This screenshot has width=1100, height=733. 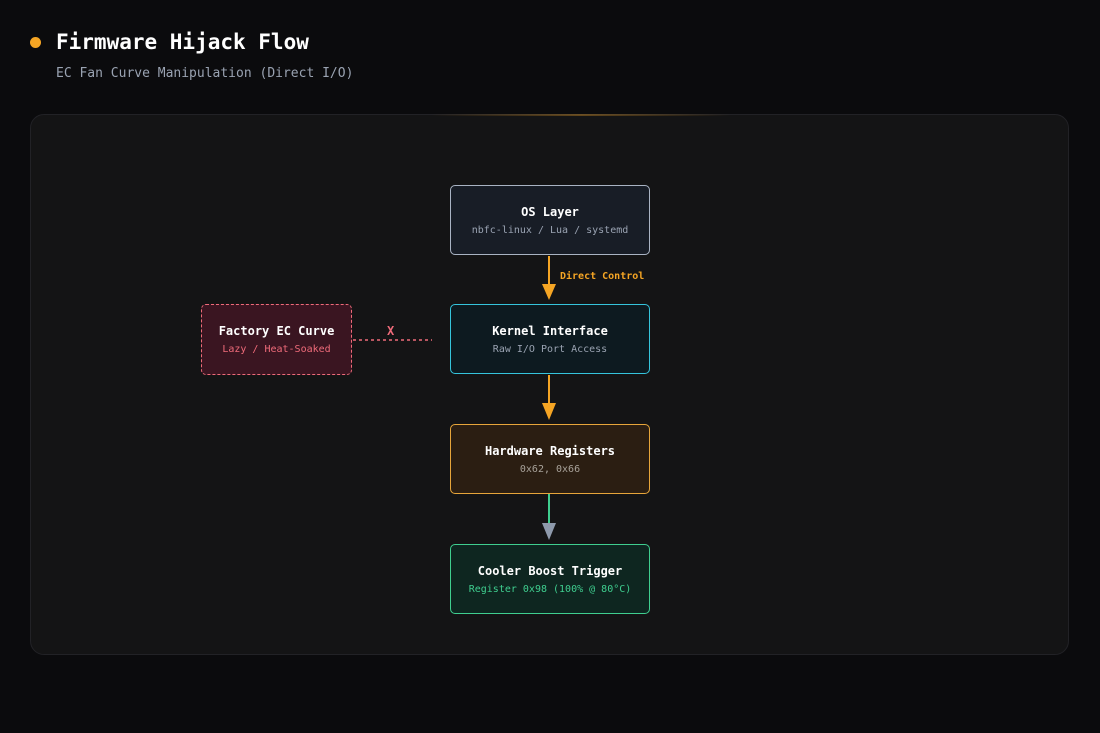 What do you see at coordinates (550, 220) in the screenshot?
I see `node-os-layer: OS Layer nbfc-linux / Lua / systemd` at bounding box center [550, 220].